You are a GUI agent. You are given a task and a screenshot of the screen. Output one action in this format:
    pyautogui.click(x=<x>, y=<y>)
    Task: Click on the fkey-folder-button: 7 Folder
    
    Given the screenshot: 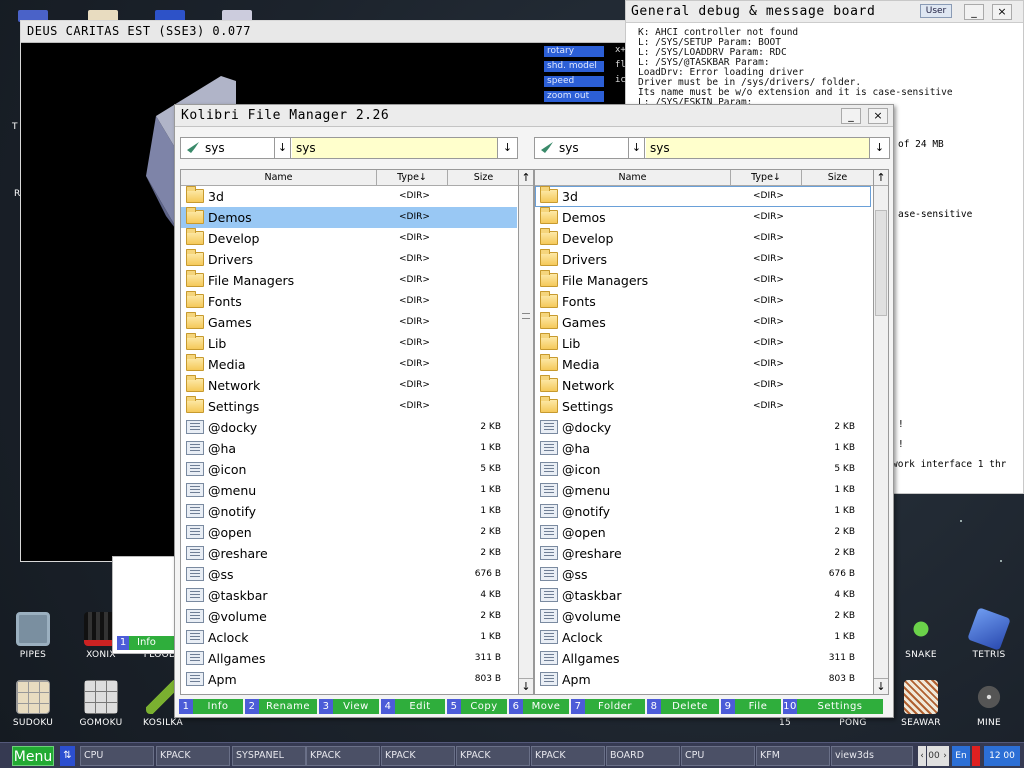 What is the action you would take?
    pyautogui.click(x=608, y=706)
    